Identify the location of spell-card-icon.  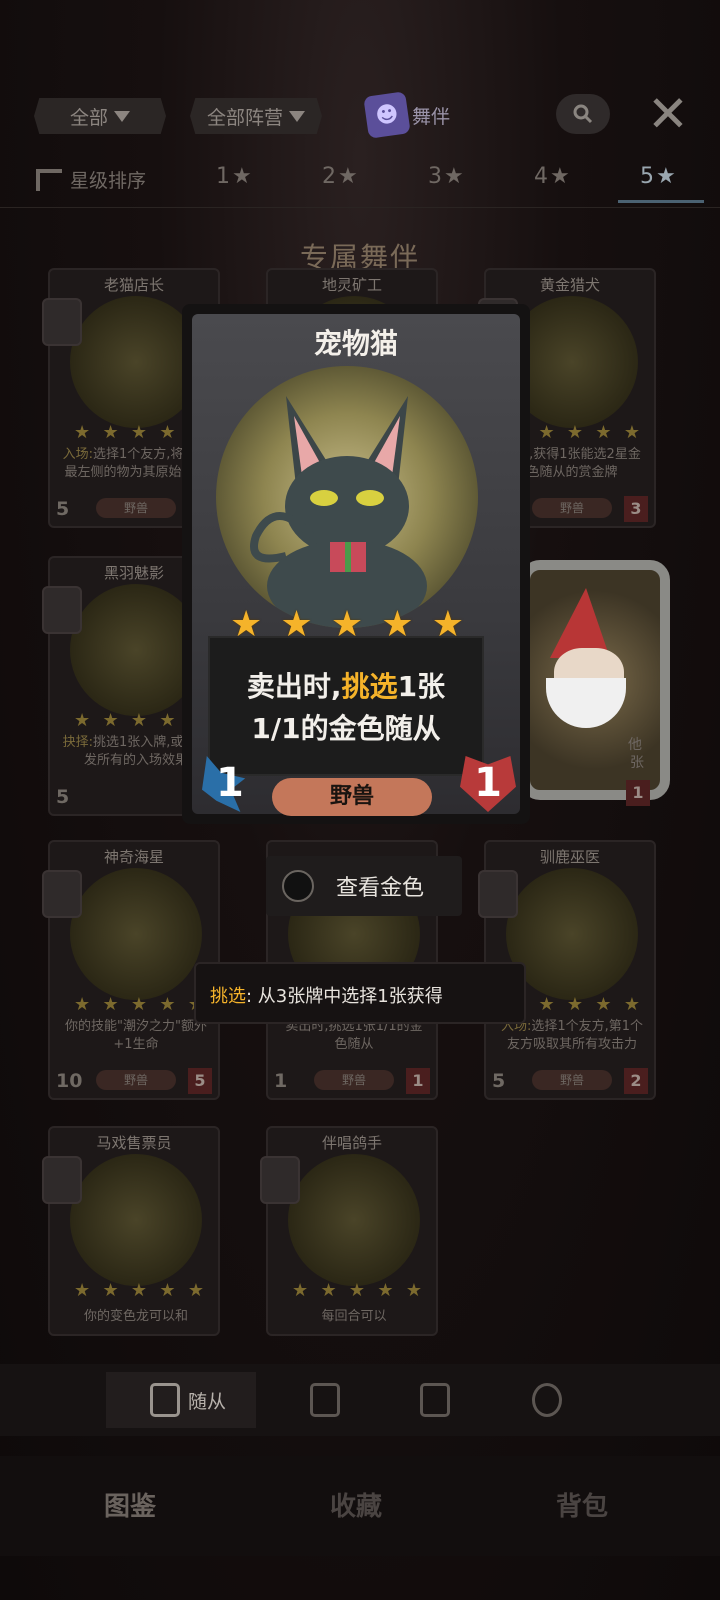
(325, 1400).